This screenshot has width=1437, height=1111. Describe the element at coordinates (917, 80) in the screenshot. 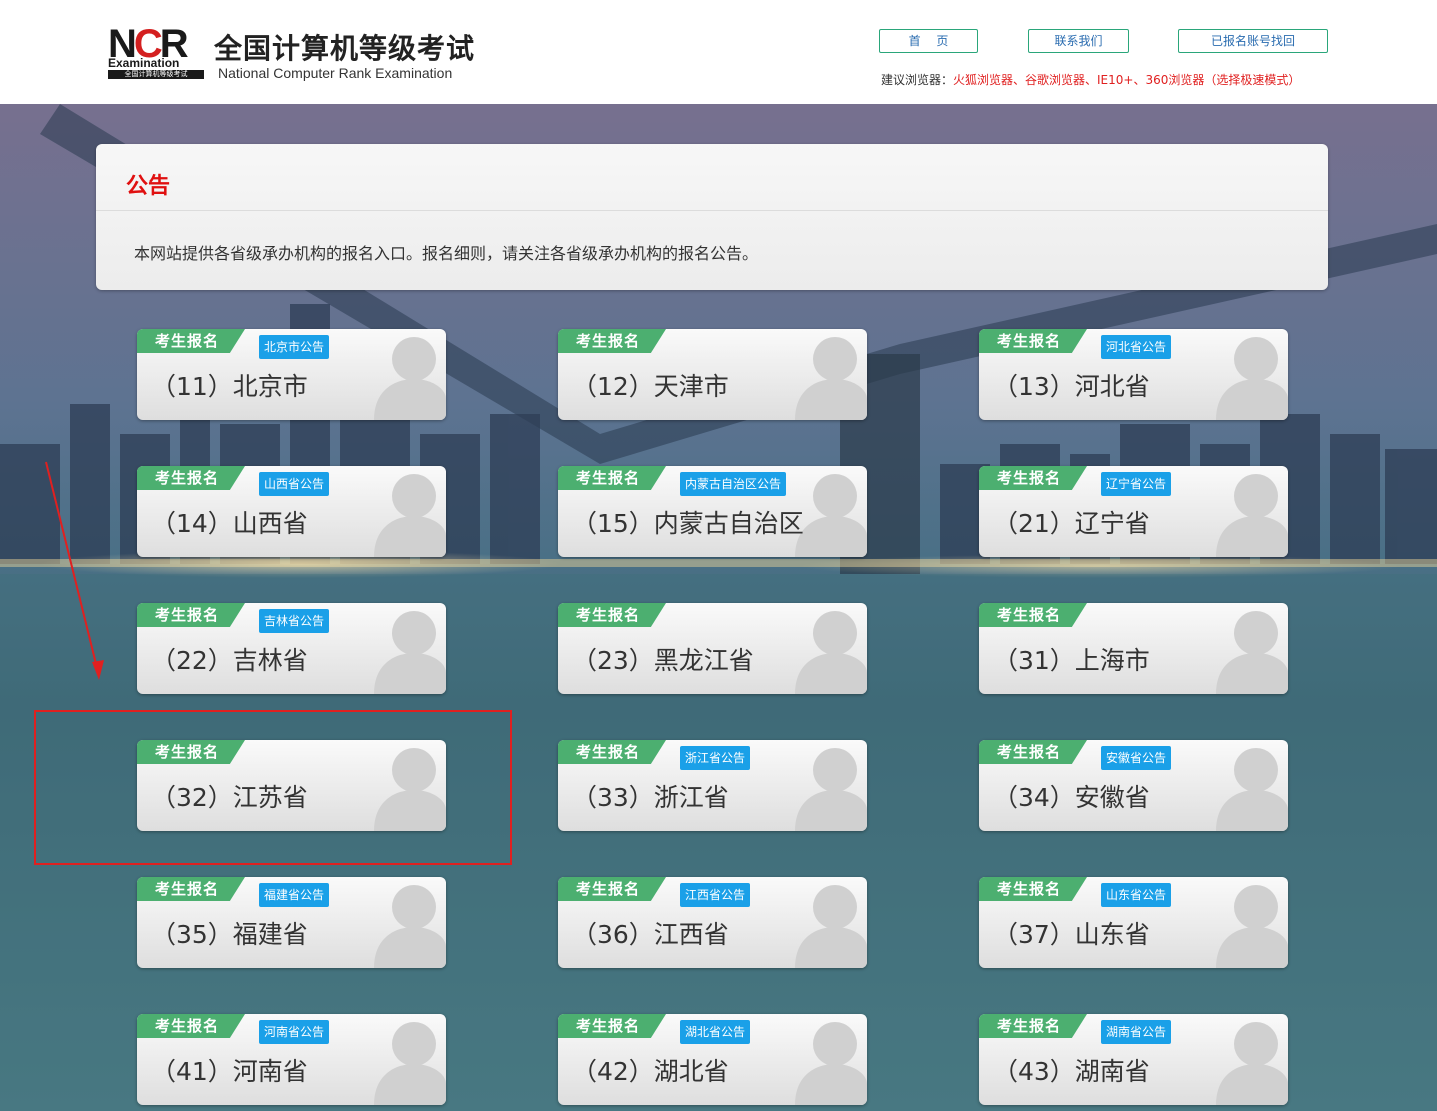

I see `browser-label: 建议浏览器：` at that location.